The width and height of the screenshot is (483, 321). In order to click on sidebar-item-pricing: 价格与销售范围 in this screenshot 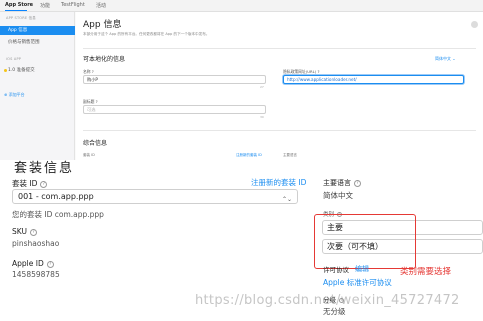, I will do `click(37, 42)`.